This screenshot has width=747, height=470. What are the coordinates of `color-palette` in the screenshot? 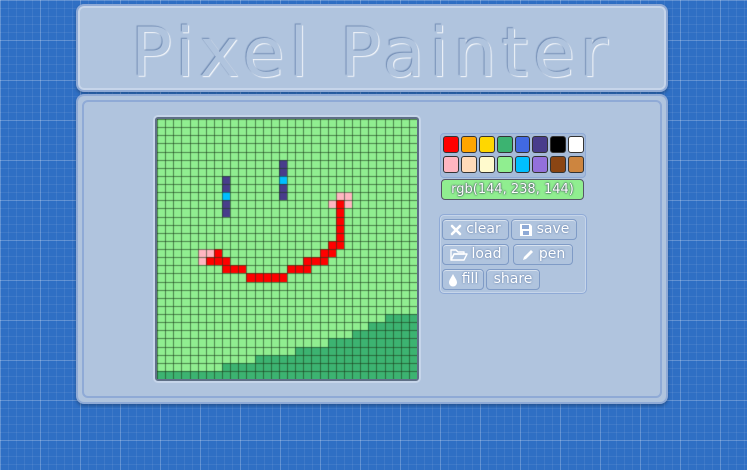 It's located at (513, 155).